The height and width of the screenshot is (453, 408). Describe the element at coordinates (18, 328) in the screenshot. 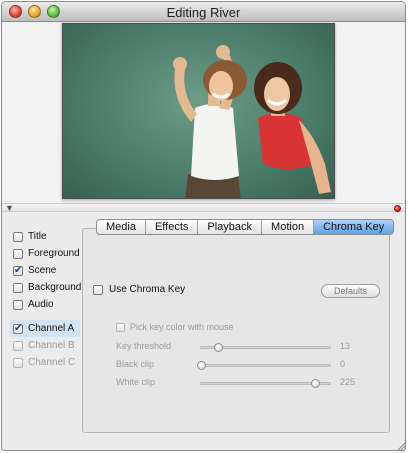

I see `track-channel-a-checkbox: ✔` at that location.